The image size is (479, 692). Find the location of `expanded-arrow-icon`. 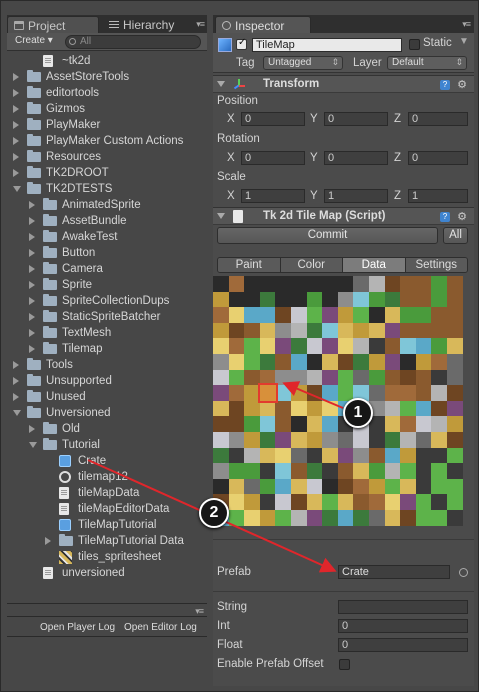

expanded-arrow-icon is located at coordinates (17, 413).